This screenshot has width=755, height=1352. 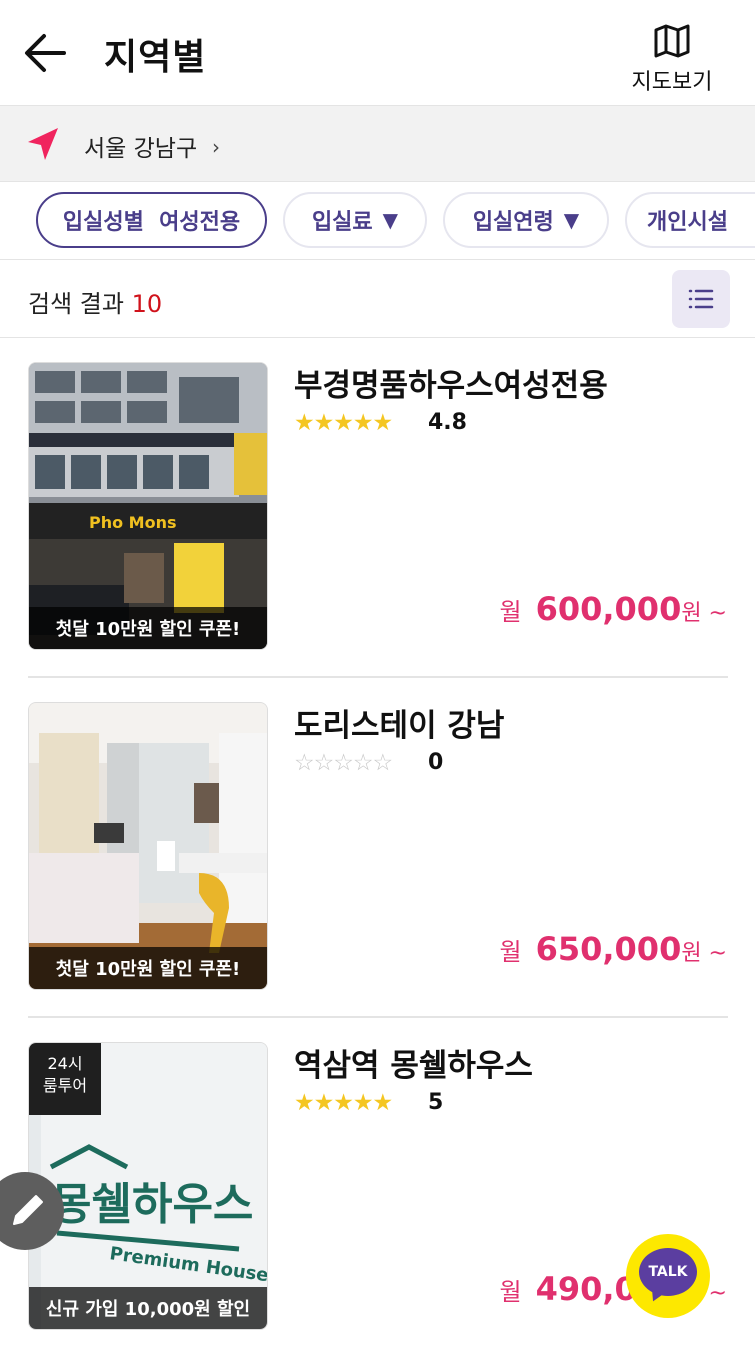 What do you see at coordinates (216, 147) in the screenshot?
I see `chevron-right-icon: ›` at bounding box center [216, 147].